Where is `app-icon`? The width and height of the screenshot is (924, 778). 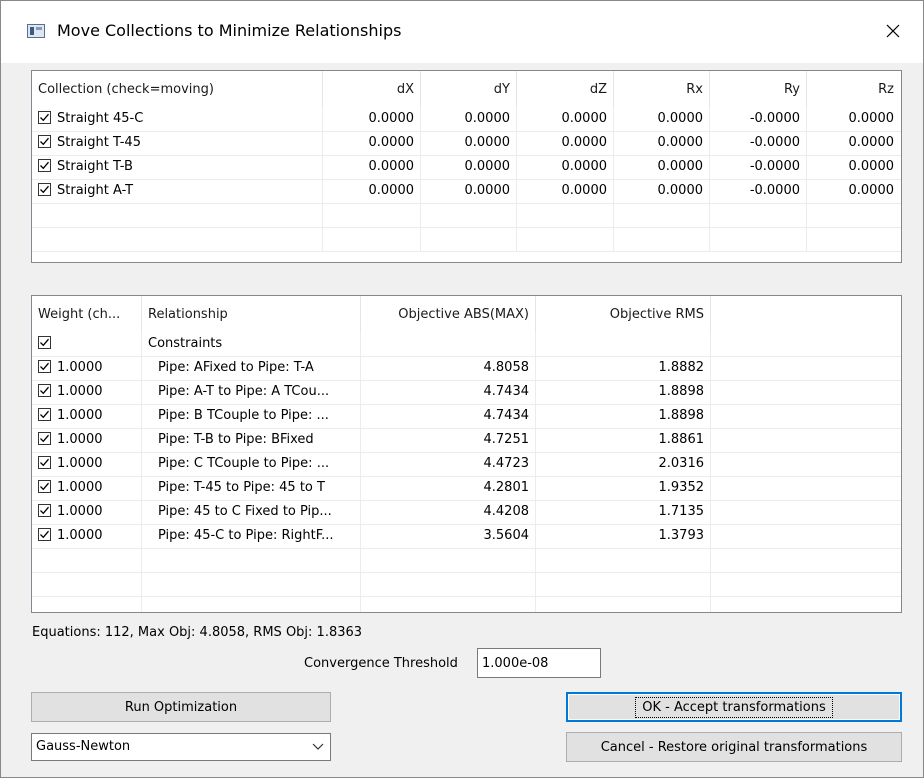
app-icon is located at coordinates (36, 31).